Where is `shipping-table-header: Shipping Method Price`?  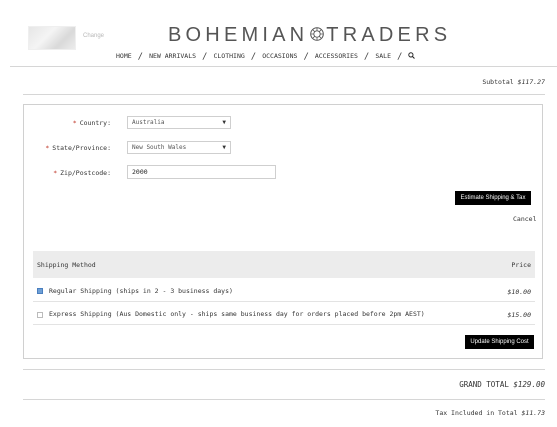
shipping-table-header: Shipping Method Price is located at coordinates (284, 264).